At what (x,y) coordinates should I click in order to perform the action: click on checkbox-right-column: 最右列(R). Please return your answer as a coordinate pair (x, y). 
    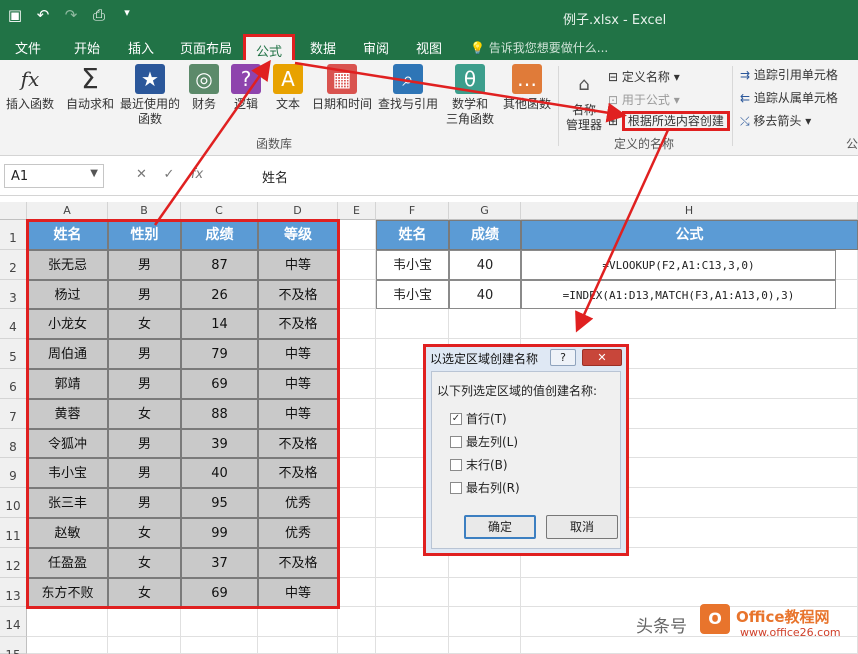
    Looking at the image, I should click on (485, 487).